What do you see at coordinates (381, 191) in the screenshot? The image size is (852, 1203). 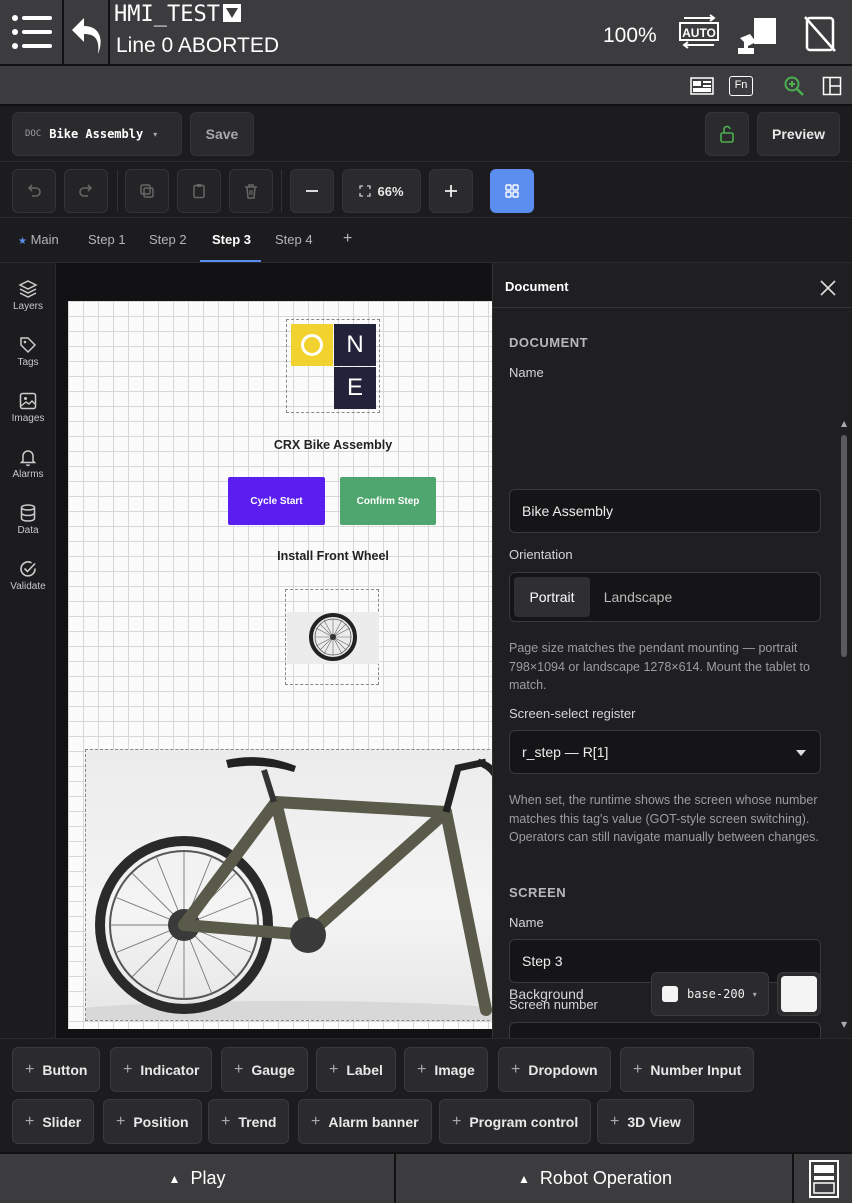 I see `zoom-level: 66%` at bounding box center [381, 191].